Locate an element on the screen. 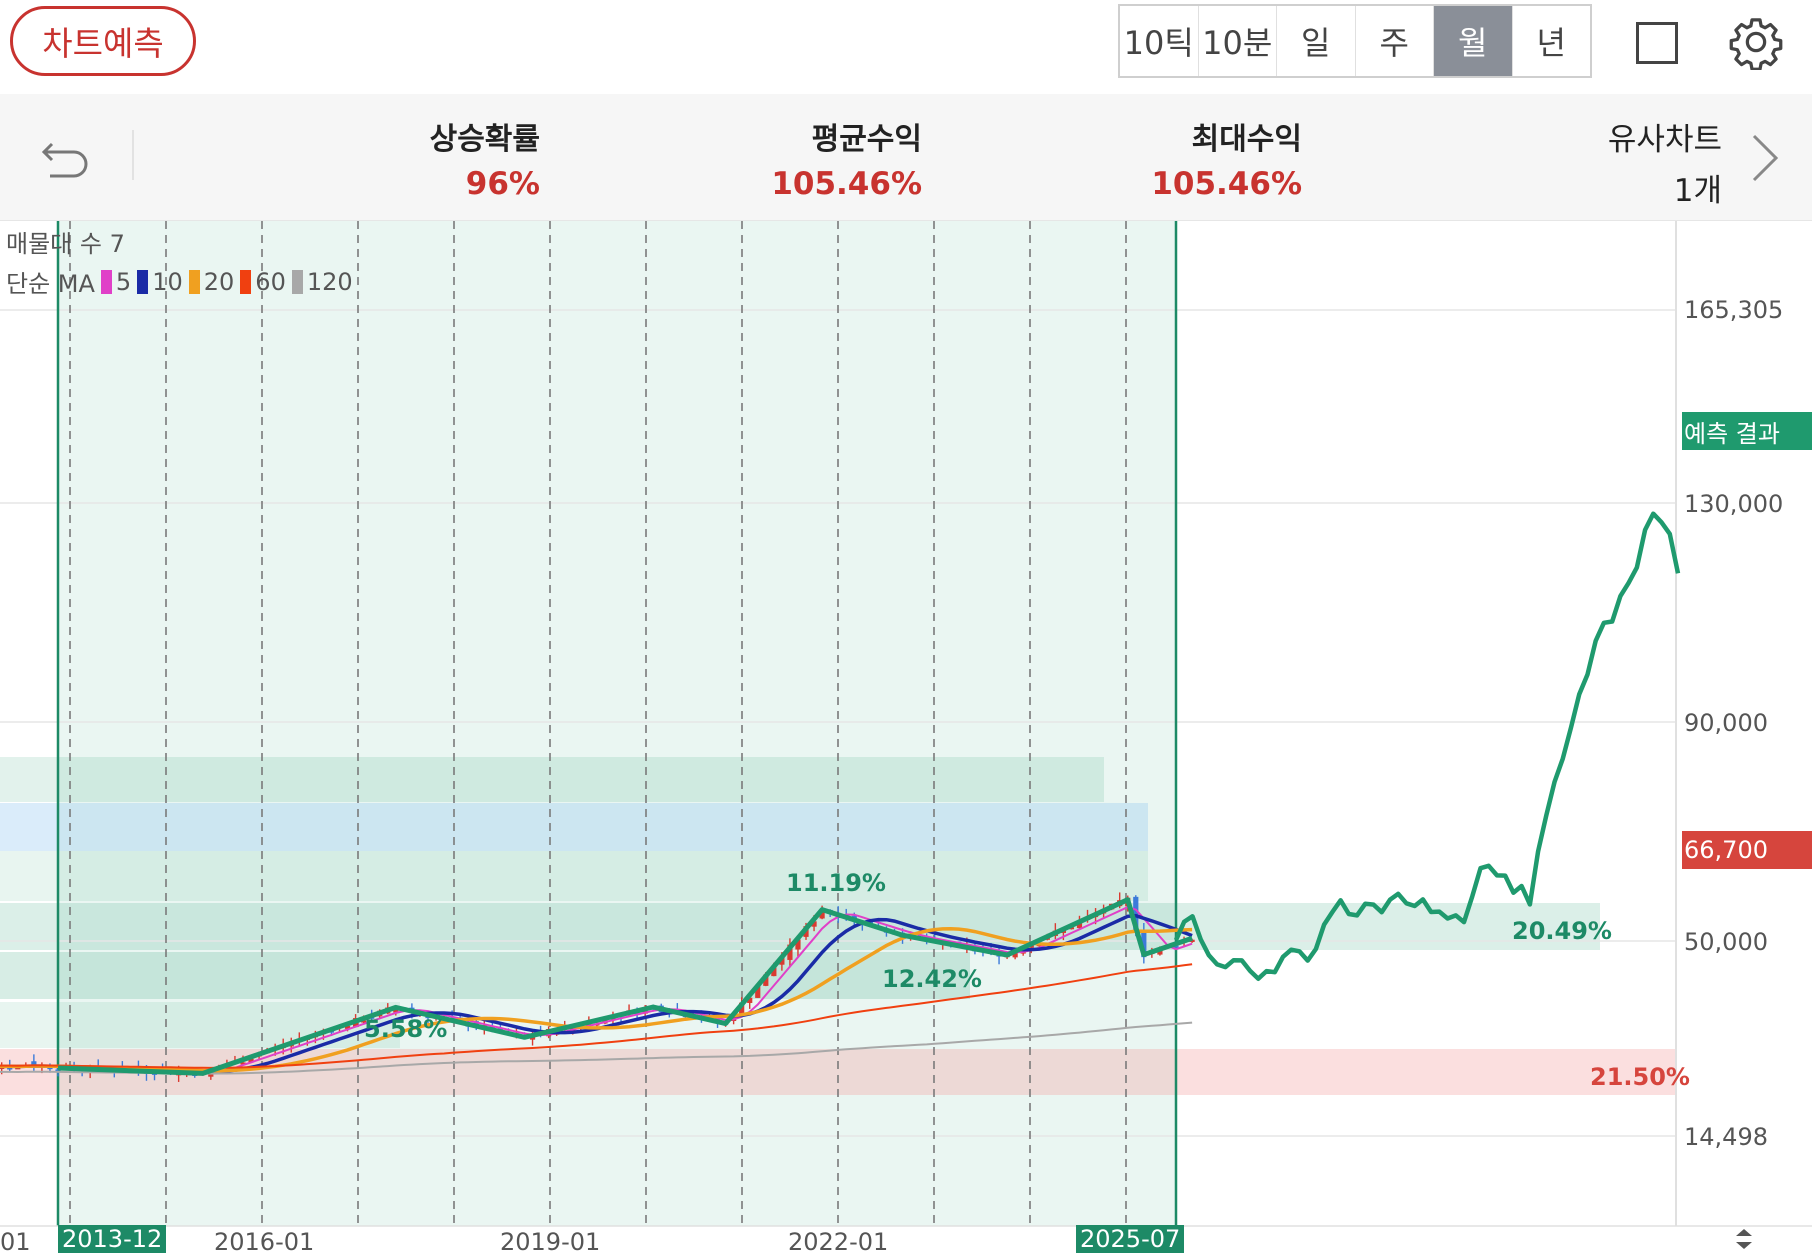 Image resolution: width=1812 pixels, height=1256 pixels. similar-charts-label: 유사차트 is located at coordinates (1664, 140).